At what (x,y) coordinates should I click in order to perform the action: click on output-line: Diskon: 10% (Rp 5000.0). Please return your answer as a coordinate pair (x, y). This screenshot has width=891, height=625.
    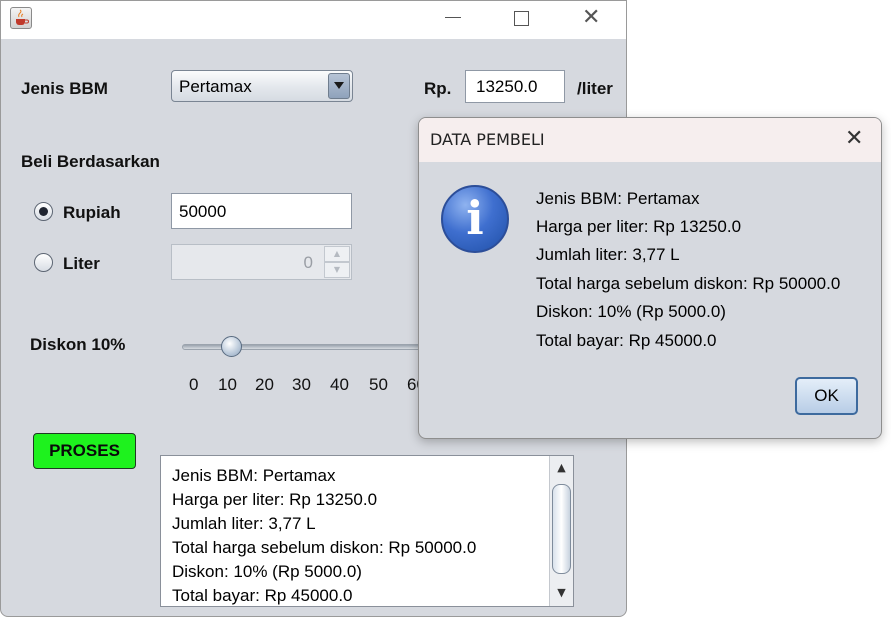
    Looking at the image, I should click on (267, 571).